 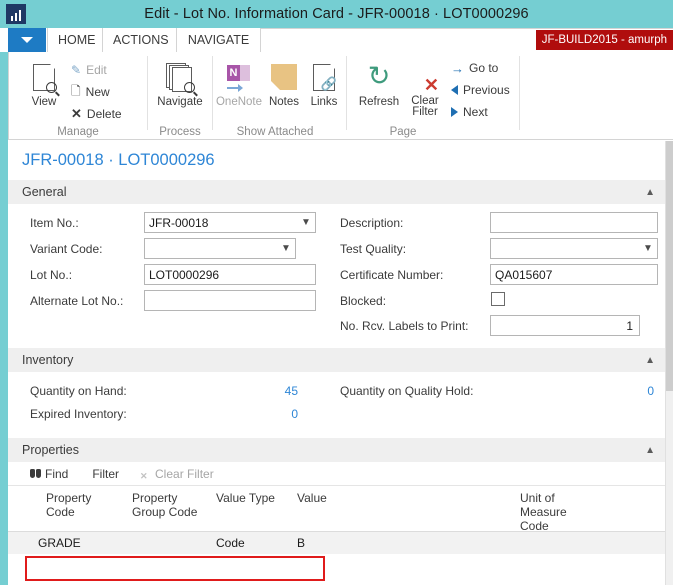 What do you see at coordinates (404, 326) in the screenshot?
I see `no-rcv-labels-to-print-label: No. Rcv. Labels to Print:` at bounding box center [404, 326].